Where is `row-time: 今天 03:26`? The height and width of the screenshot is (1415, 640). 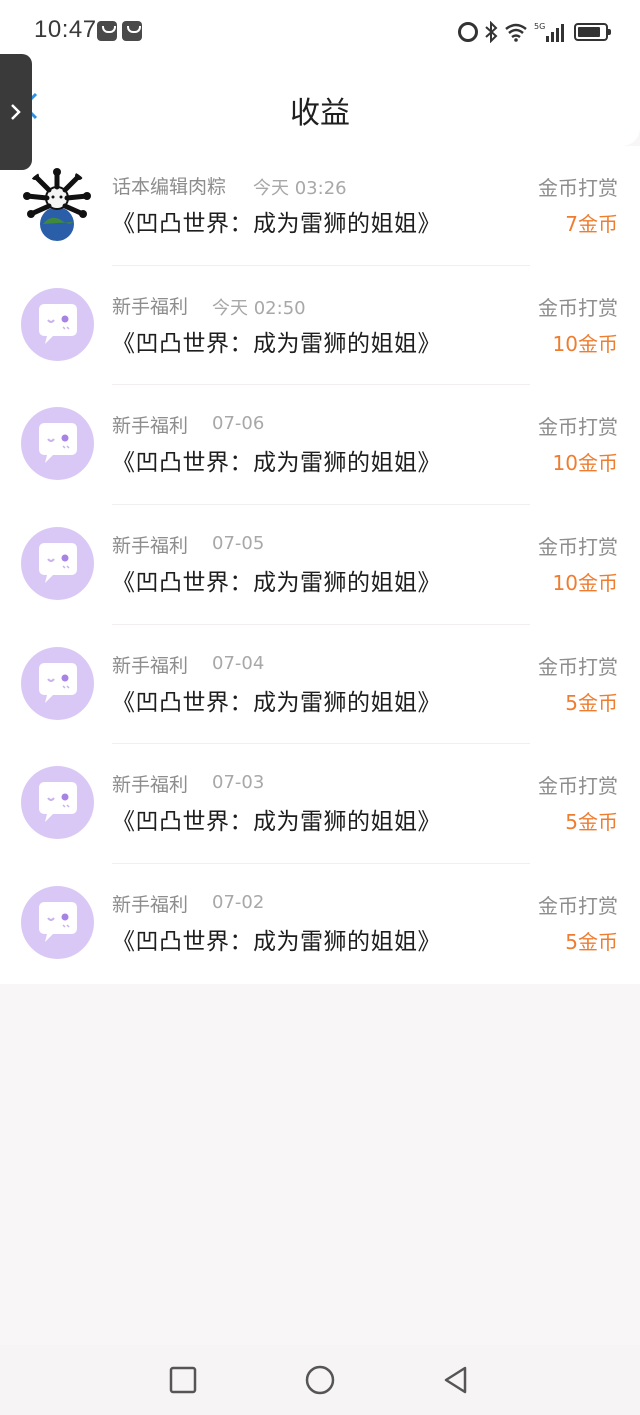
row-time: 今天 03:26 is located at coordinates (300, 188).